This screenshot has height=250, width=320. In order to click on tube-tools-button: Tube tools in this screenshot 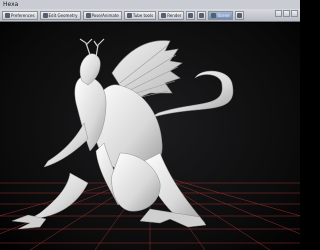, I will do `click(140, 15)`.